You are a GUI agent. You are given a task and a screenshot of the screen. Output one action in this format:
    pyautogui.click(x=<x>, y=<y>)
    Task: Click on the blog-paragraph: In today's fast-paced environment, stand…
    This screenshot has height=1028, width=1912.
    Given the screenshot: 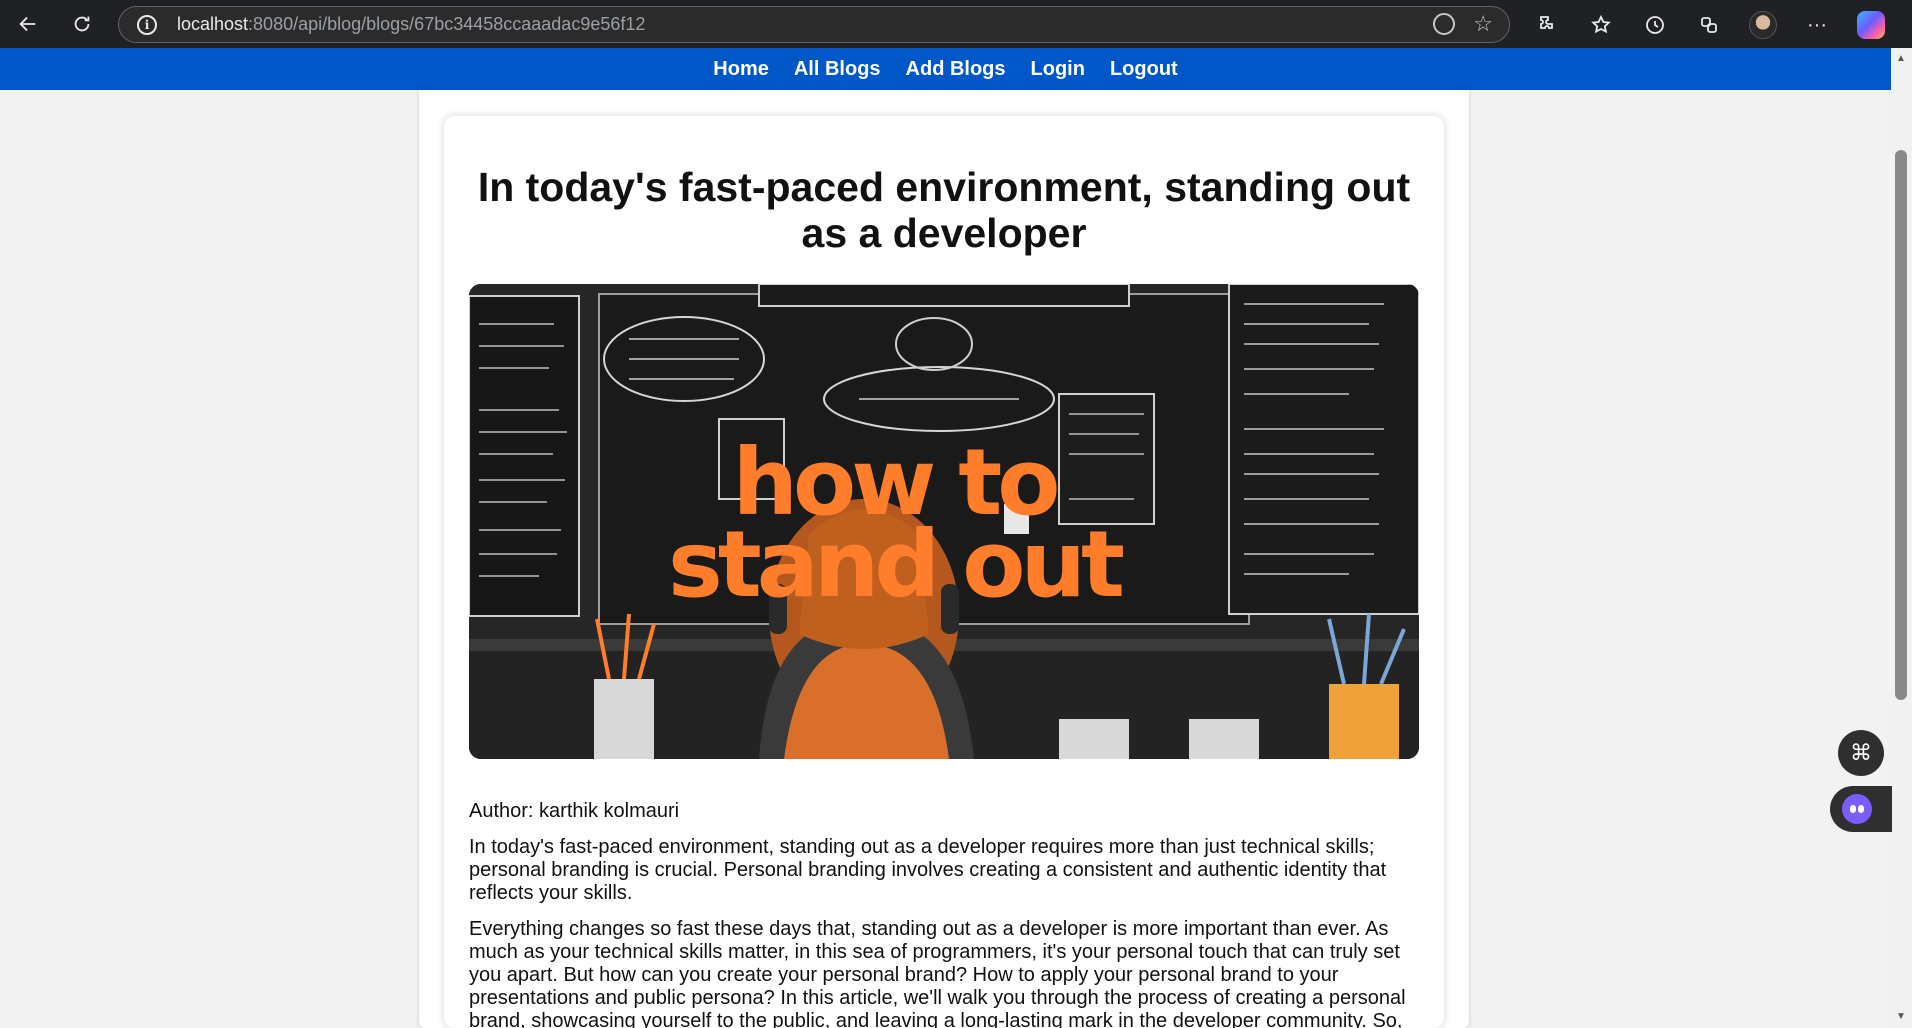 What is the action you would take?
    pyautogui.click(x=928, y=870)
    